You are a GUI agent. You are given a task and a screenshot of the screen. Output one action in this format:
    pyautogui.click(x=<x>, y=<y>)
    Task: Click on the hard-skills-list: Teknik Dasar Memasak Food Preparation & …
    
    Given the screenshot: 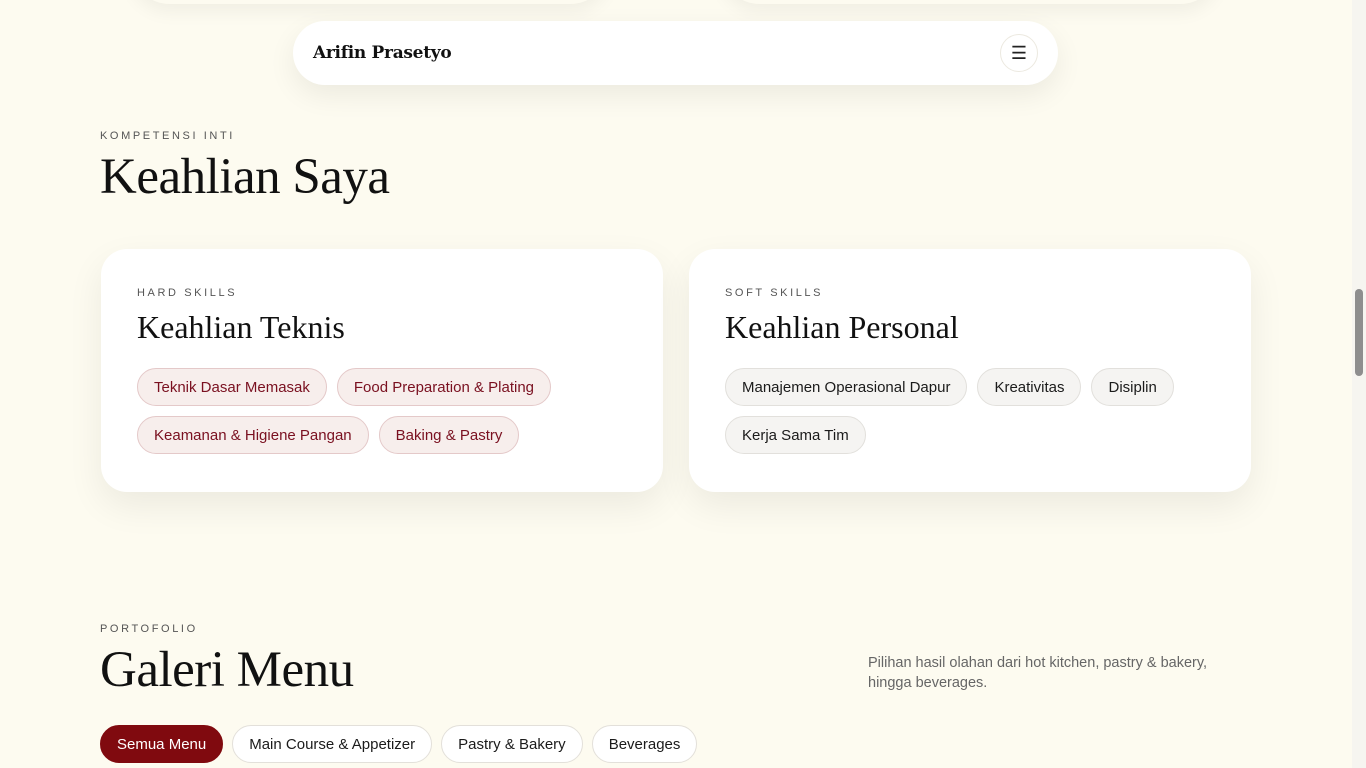 What is the action you would take?
    pyautogui.click(x=372, y=411)
    